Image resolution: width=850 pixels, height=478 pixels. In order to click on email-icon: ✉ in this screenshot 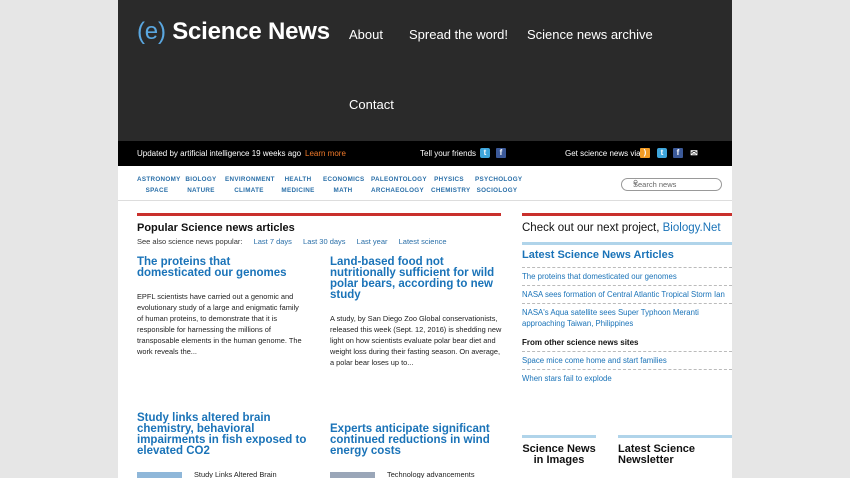, I will do `click(694, 153)`.